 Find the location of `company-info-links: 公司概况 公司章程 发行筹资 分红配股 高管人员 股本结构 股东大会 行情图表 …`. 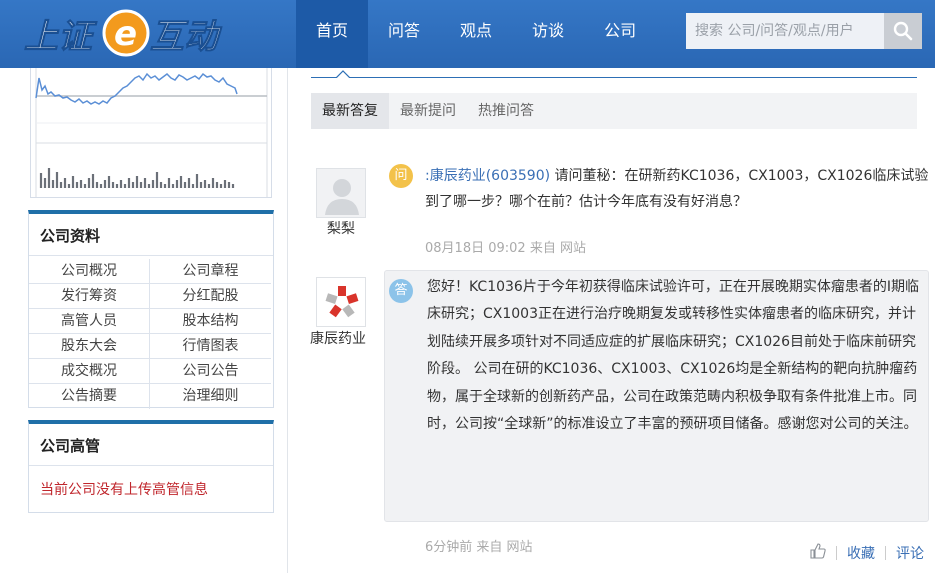

company-info-links: 公司概况 公司章程 发行筹资 分红配股 高管人员 股本结构 股东大会 行情图表 … is located at coordinates (151, 334).